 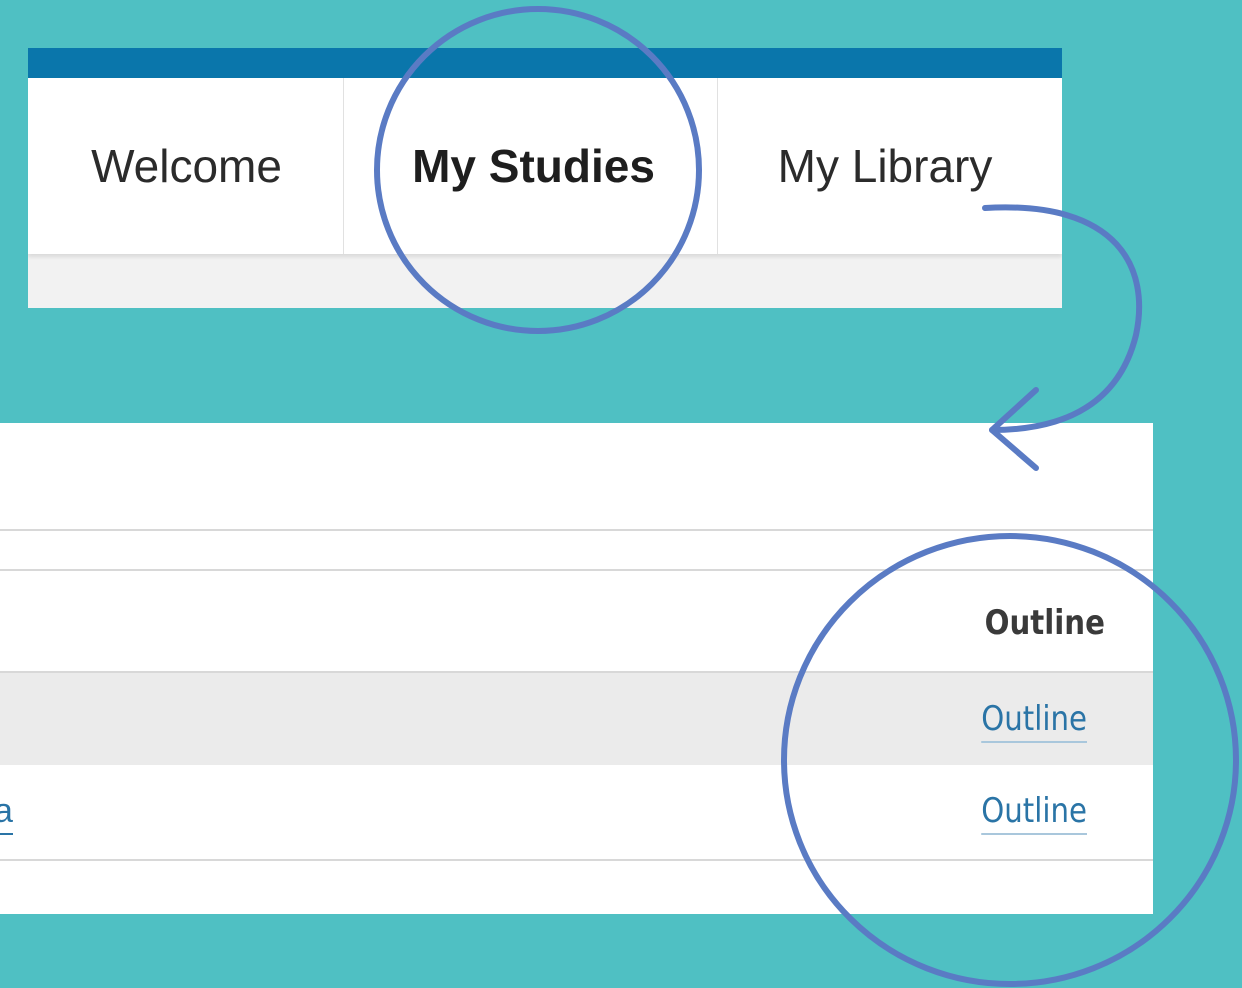 I want to click on course-name-link: a, so click(x=6, y=812).